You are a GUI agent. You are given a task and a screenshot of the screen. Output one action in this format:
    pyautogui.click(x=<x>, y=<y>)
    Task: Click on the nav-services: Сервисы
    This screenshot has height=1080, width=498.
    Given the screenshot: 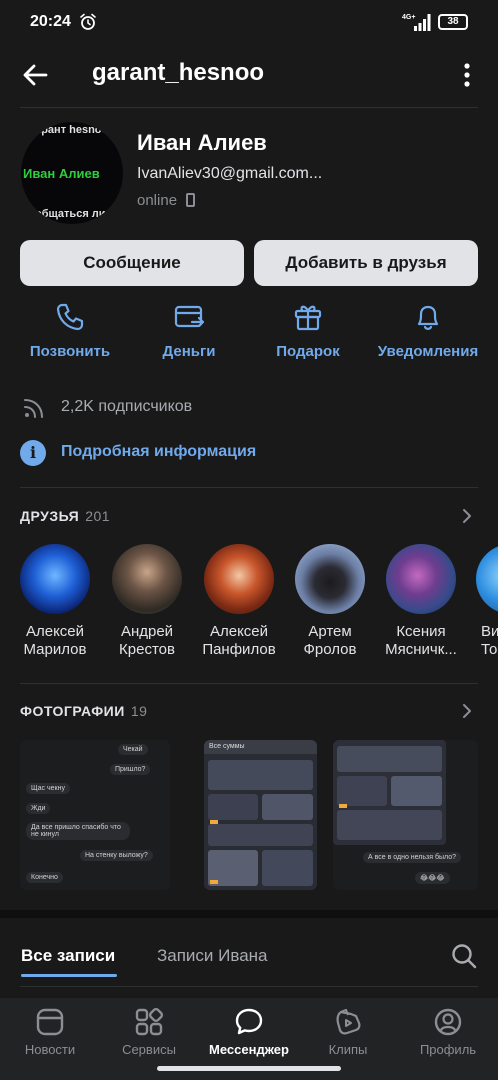 What is the action you would take?
    pyautogui.click(x=149, y=1031)
    